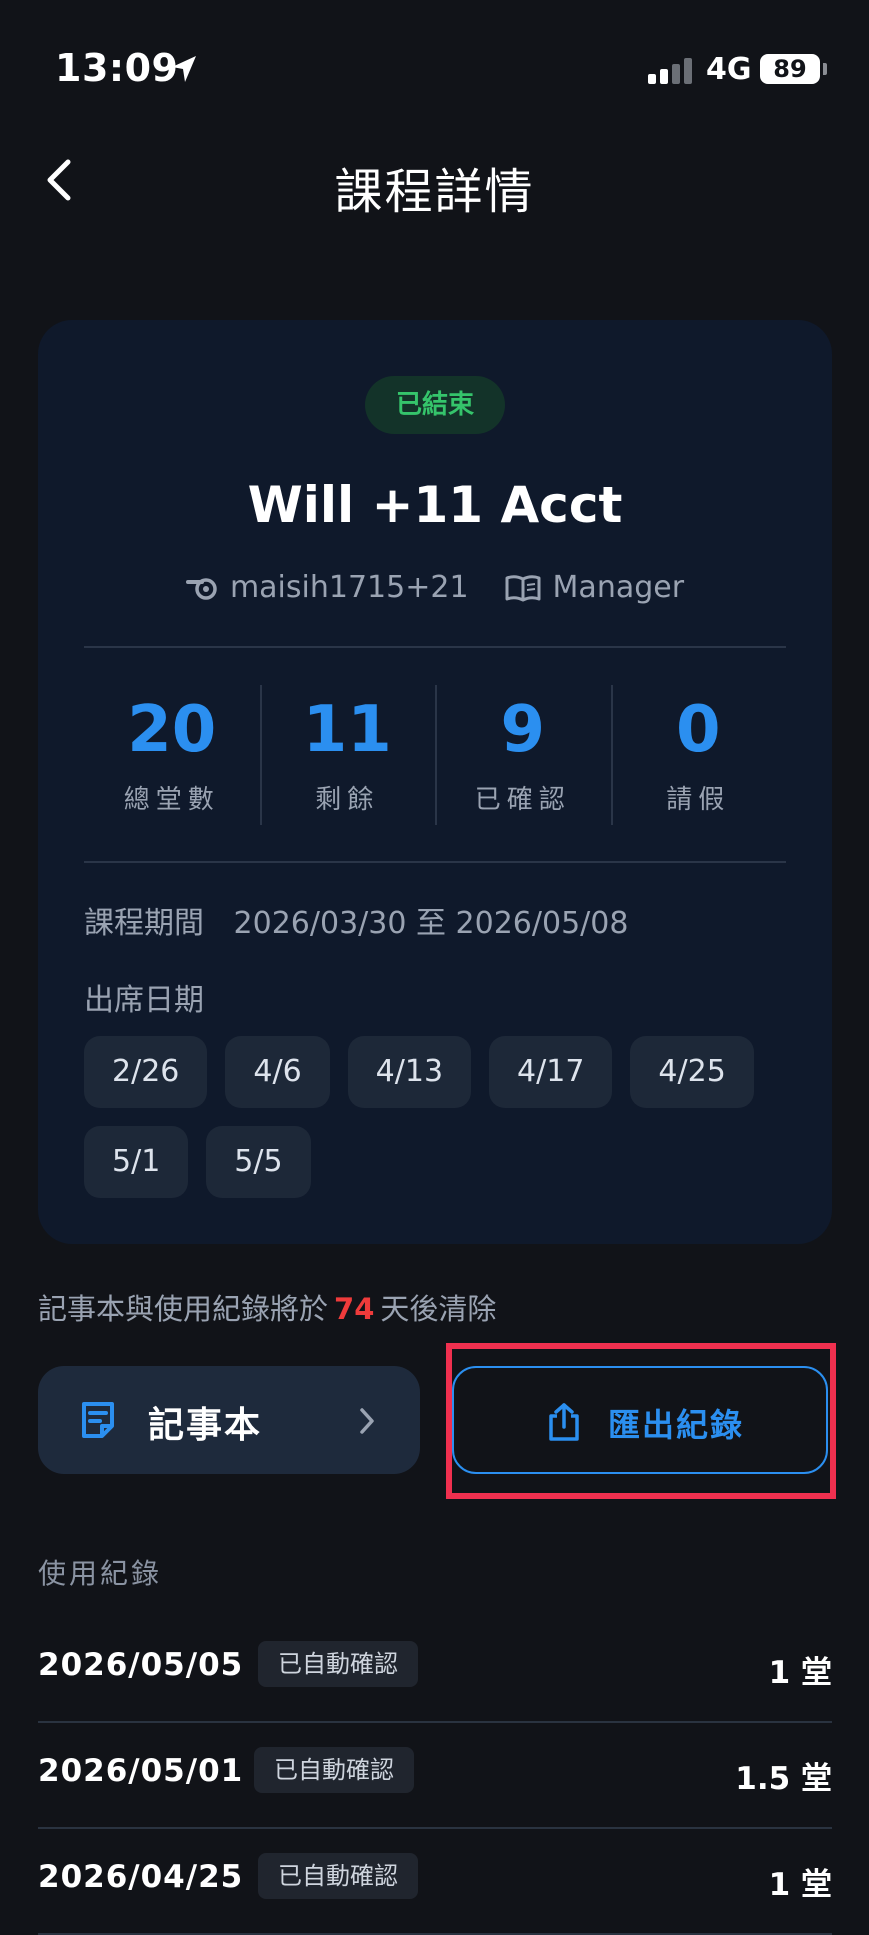  I want to click on notebook-label: 記事本, so click(205, 1425).